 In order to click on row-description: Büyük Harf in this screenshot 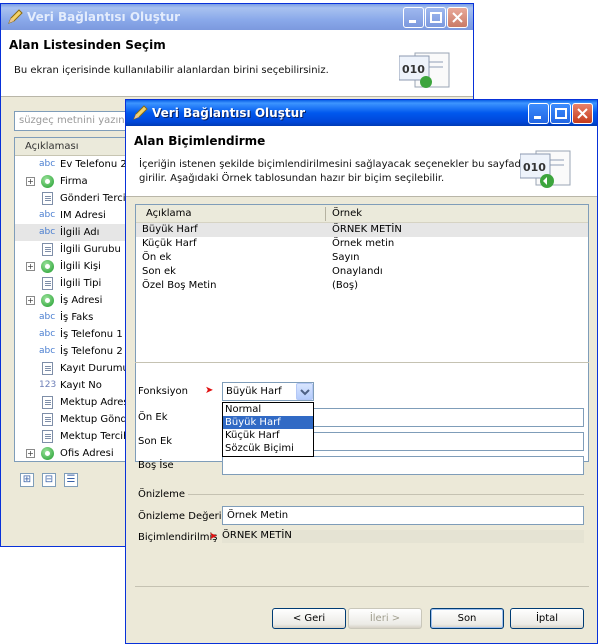, I will do `click(170, 229)`.